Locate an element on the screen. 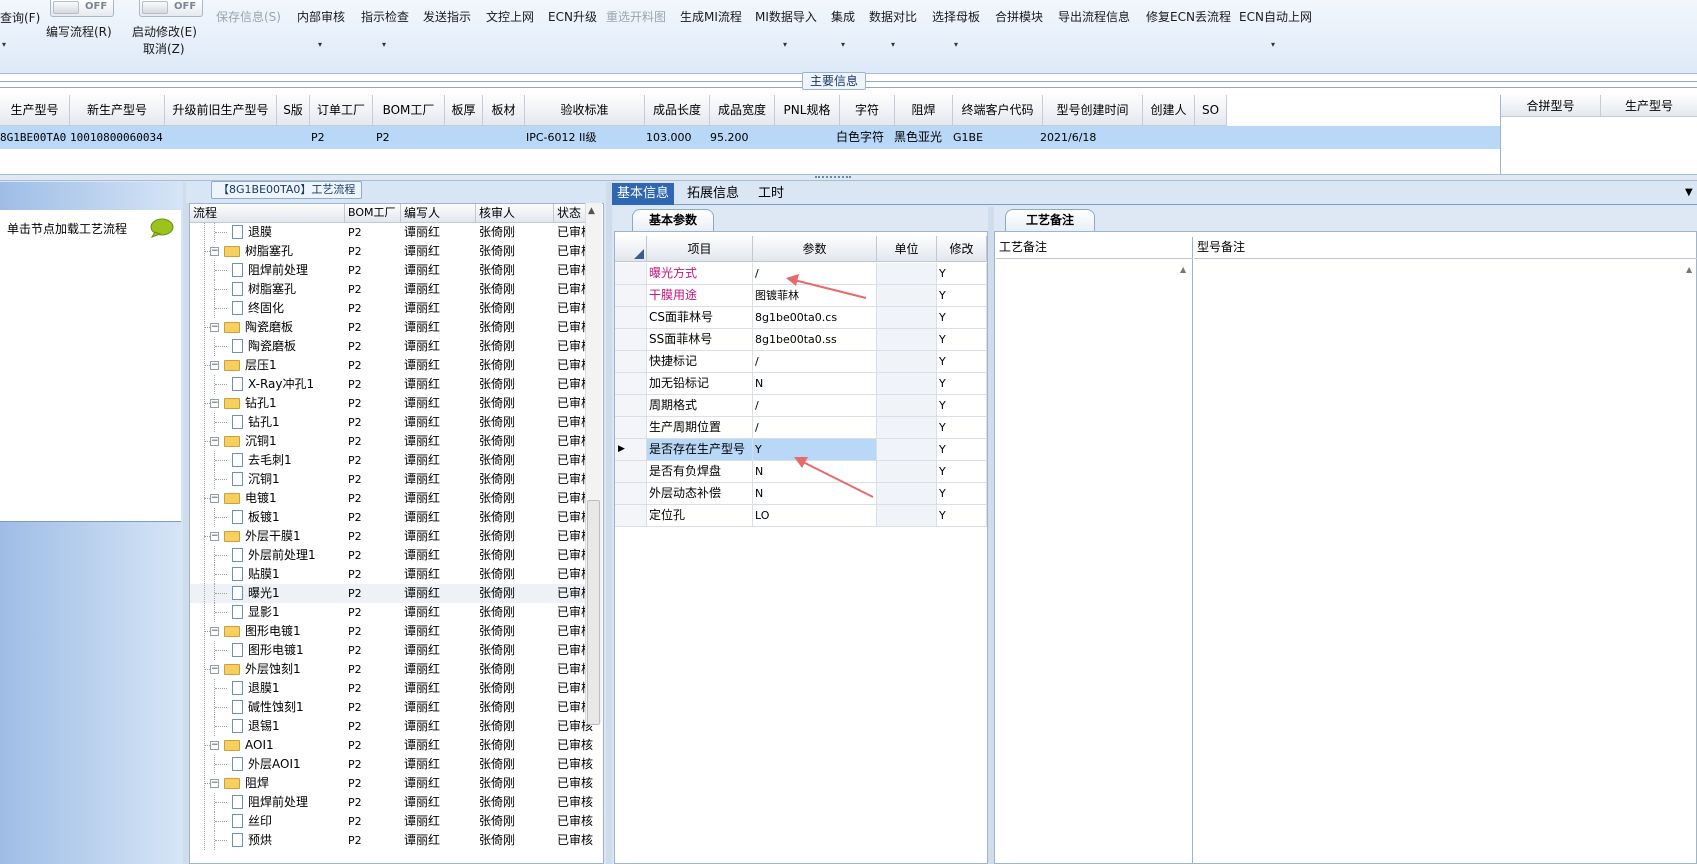 The height and width of the screenshot is (864, 1697). param-row: 快捷标记 / Y is located at coordinates (801, 362).